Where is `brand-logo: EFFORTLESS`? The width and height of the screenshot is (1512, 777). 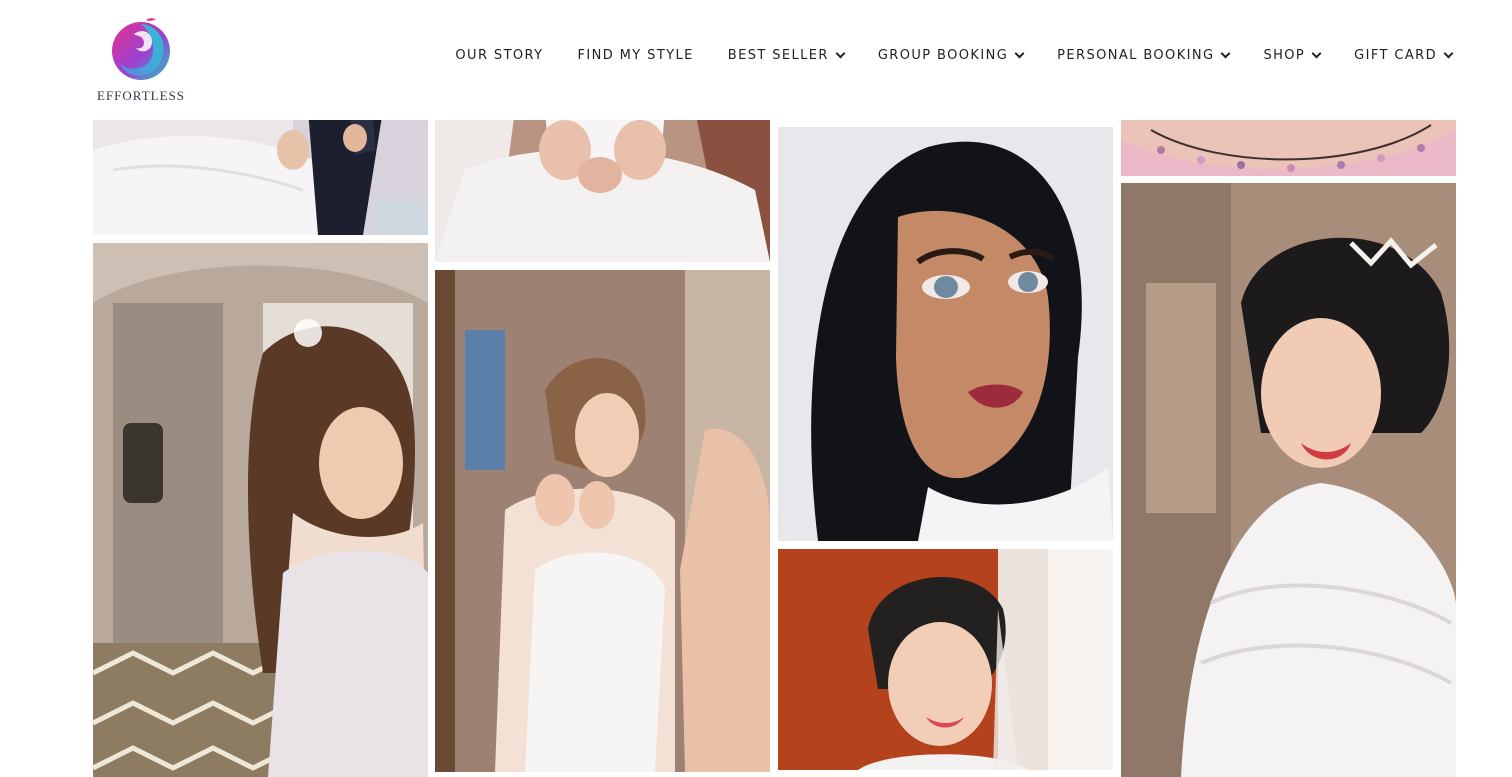
brand-logo: EFFORTLESS is located at coordinates (141, 60).